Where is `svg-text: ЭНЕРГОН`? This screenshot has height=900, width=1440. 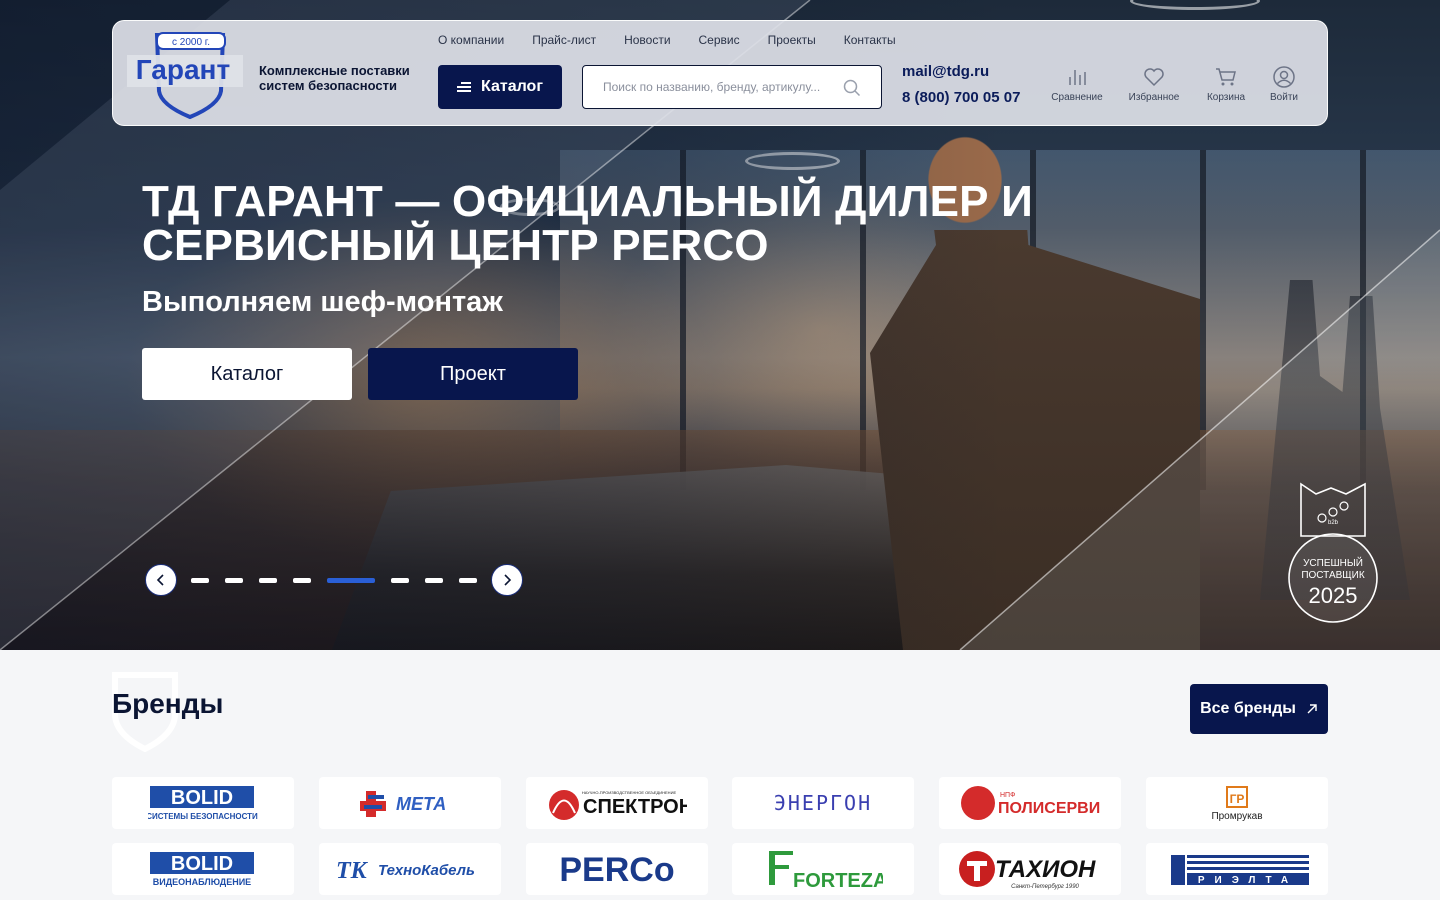 svg-text: ЭНЕРГОН is located at coordinates (823, 803).